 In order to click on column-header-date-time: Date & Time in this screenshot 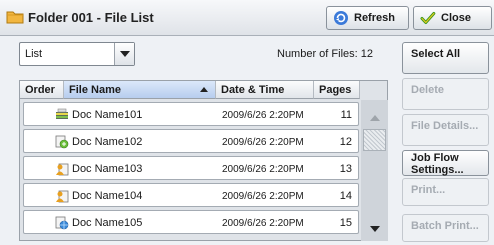, I will do `click(265, 90)`.